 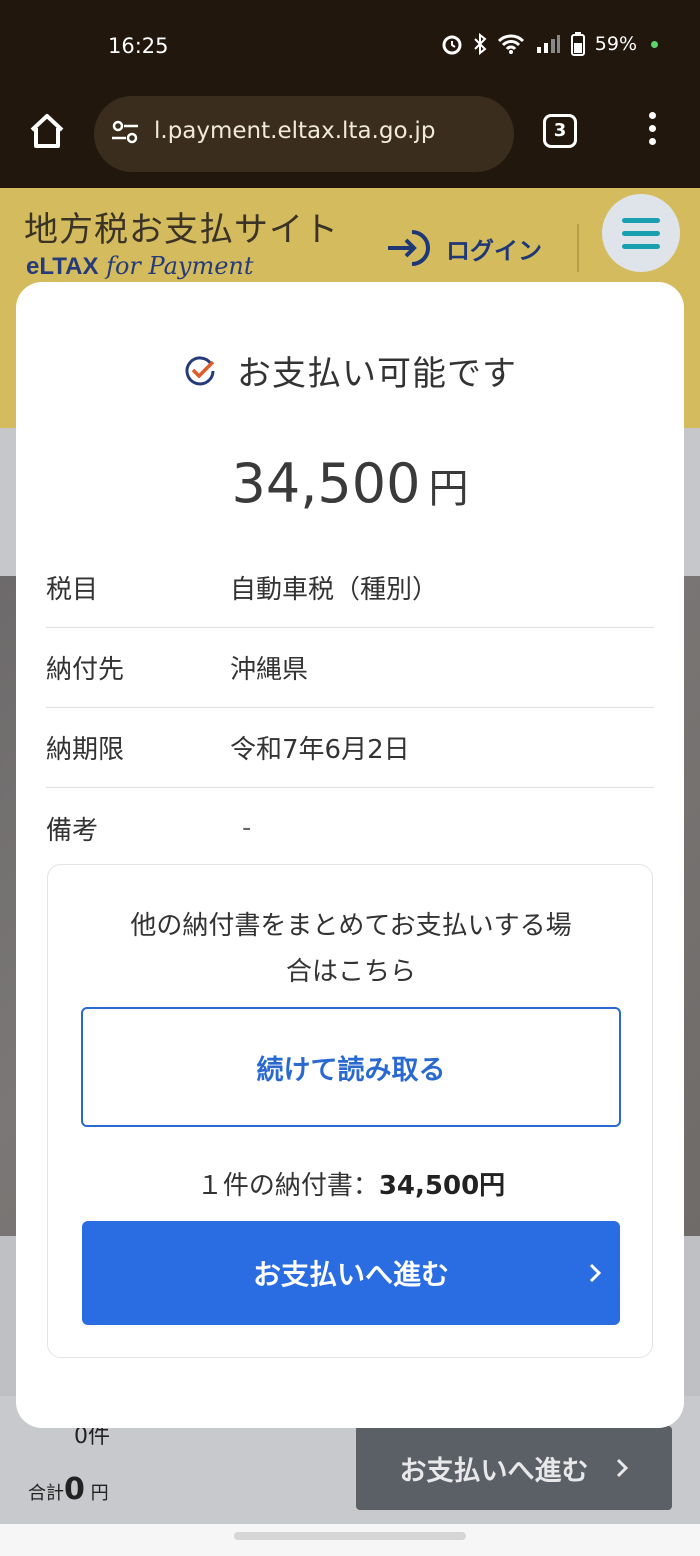 What do you see at coordinates (181, 230) in the screenshot?
I see `site-title: 地方税お支払サイト` at bounding box center [181, 230].